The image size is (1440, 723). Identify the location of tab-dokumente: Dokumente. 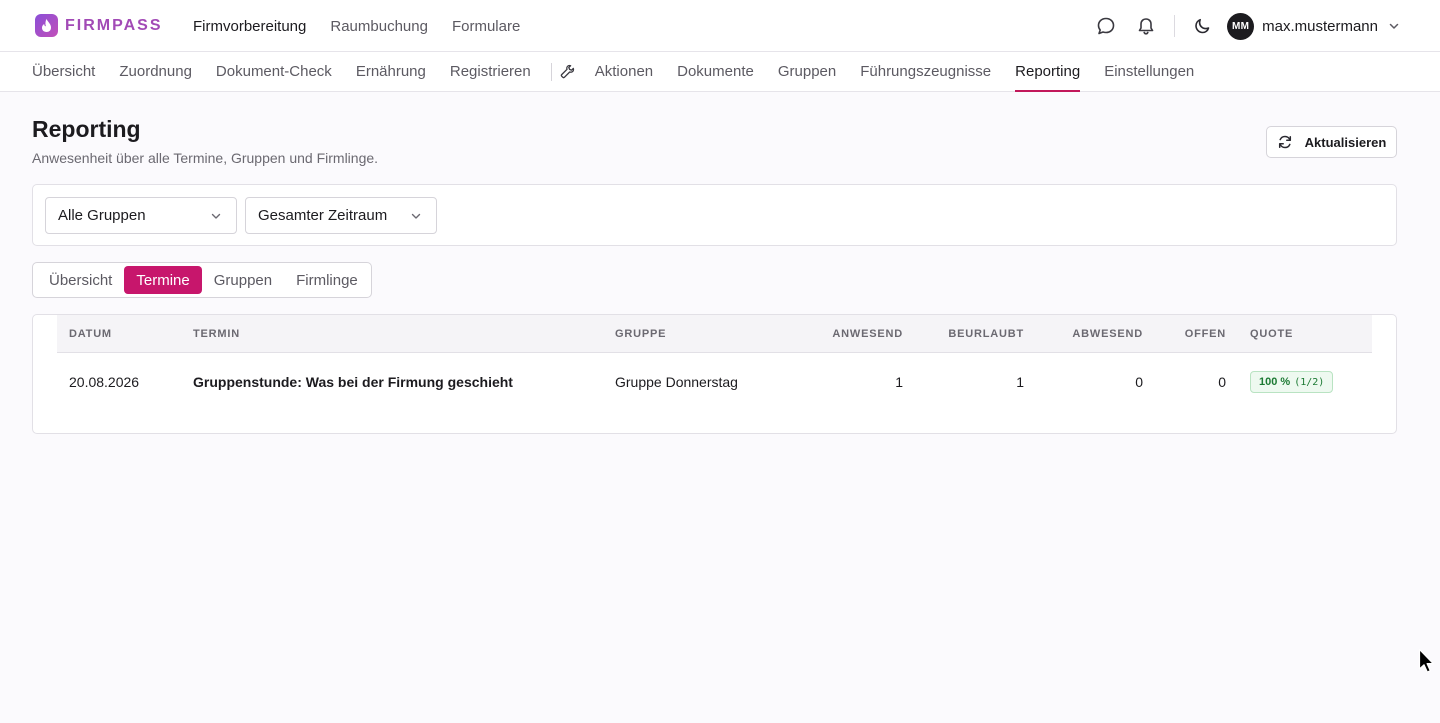
(715, 71).